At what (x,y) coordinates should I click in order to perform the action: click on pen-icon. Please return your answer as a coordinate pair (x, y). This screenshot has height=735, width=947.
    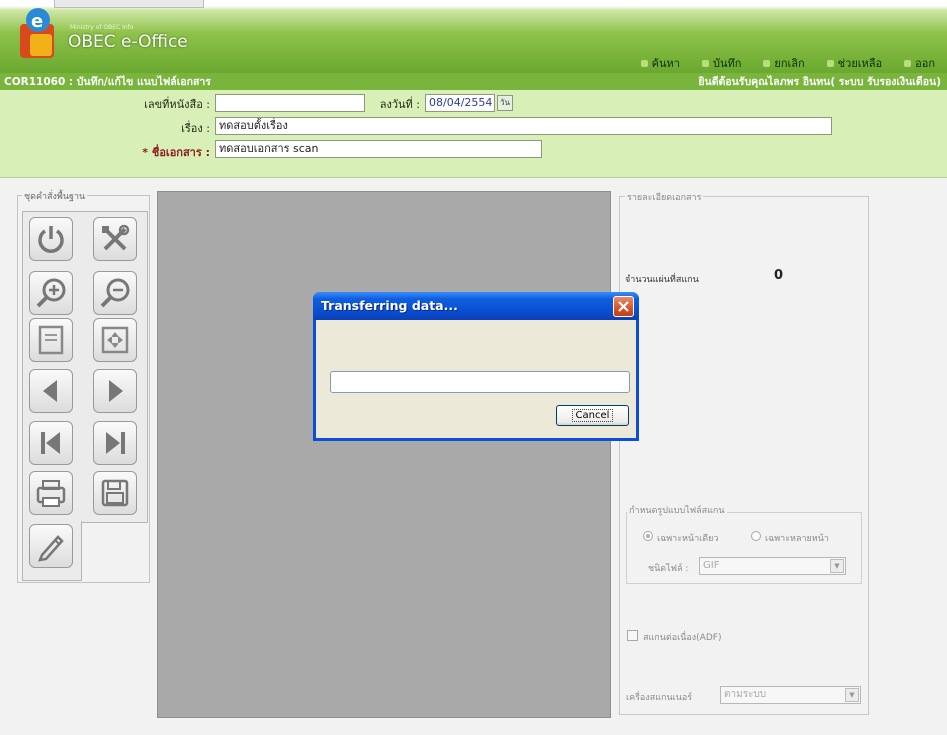
    Looking at the image, I should click on (51, 548).